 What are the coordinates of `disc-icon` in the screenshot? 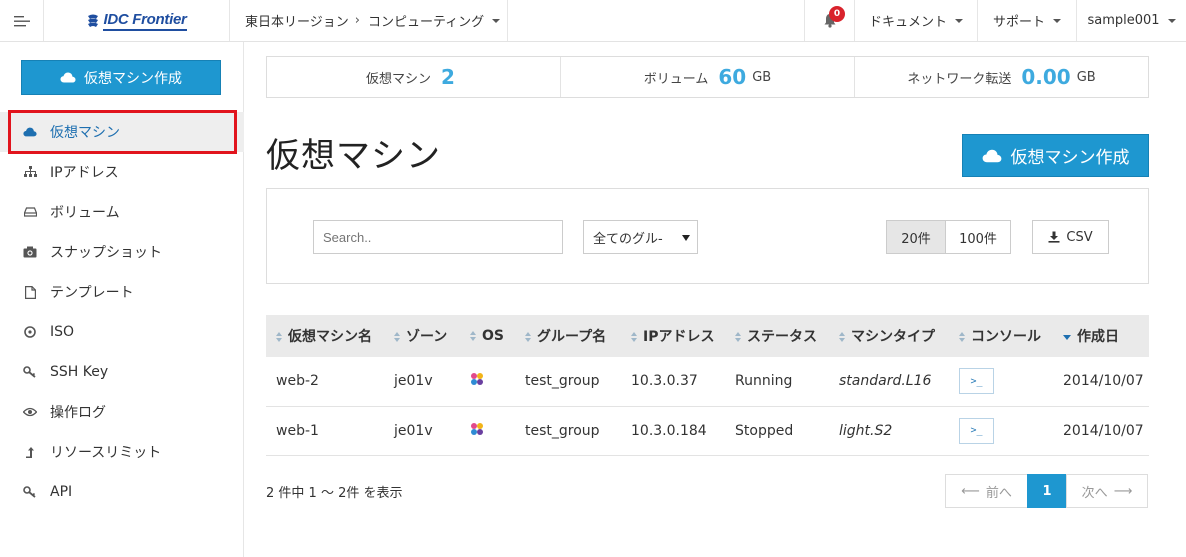 It's located at (30, 332).